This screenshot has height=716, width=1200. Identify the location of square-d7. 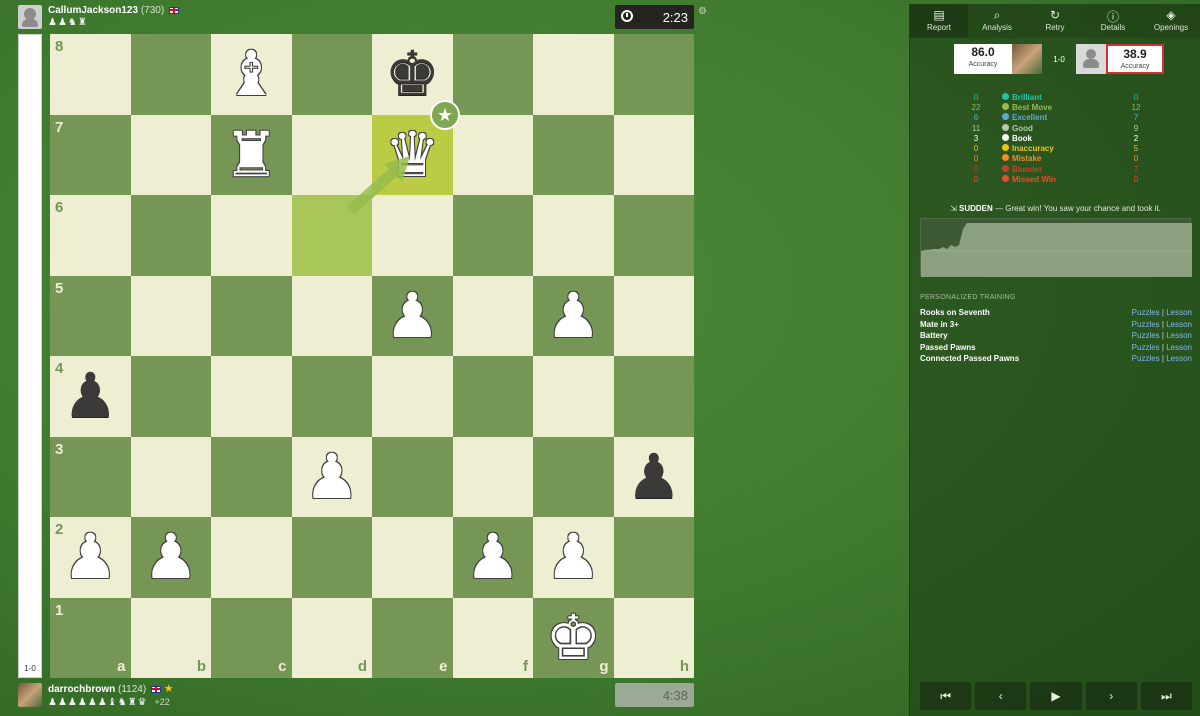
(331, 154).